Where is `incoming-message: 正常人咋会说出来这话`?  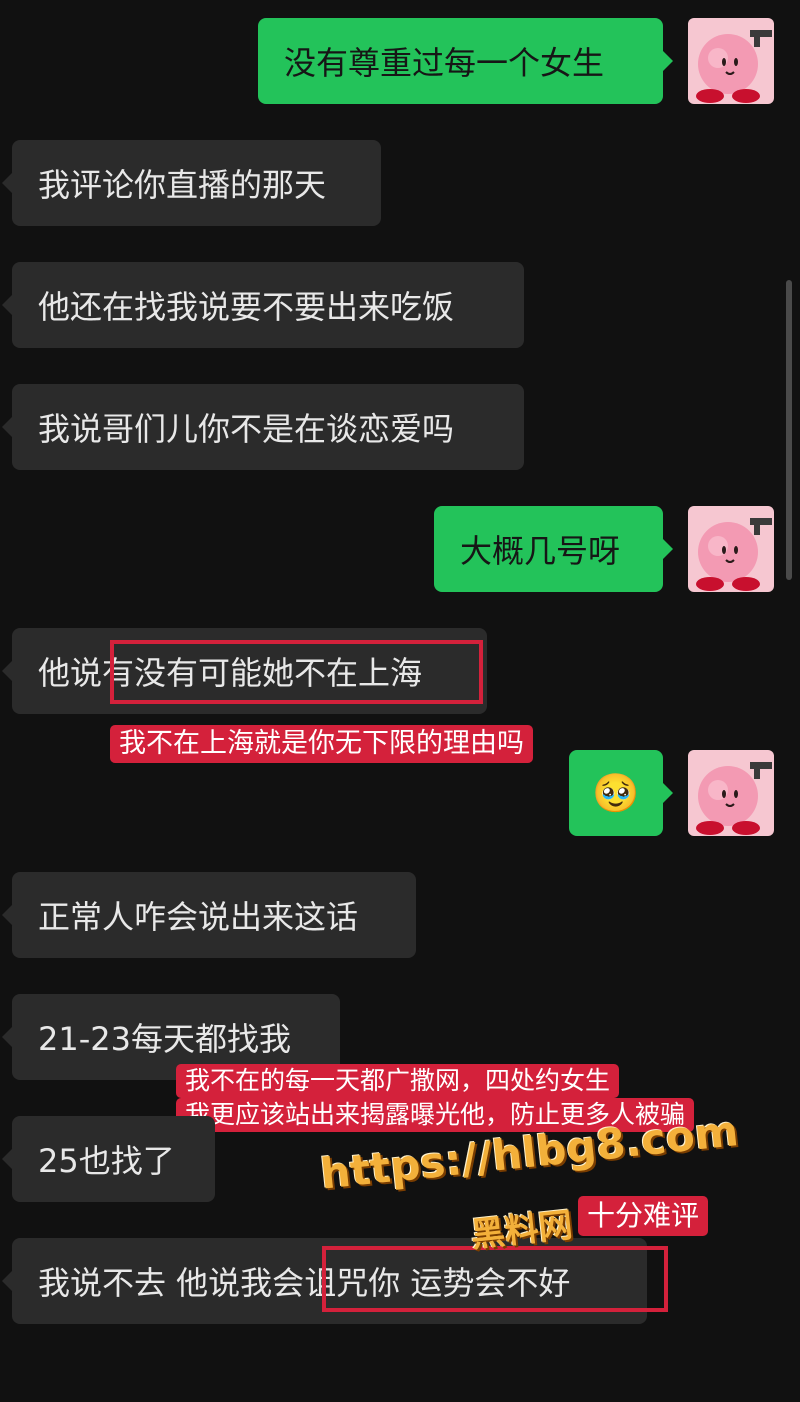
incoming-message: 正常人咋会说出来这话 is located at coordinates (209, 915).